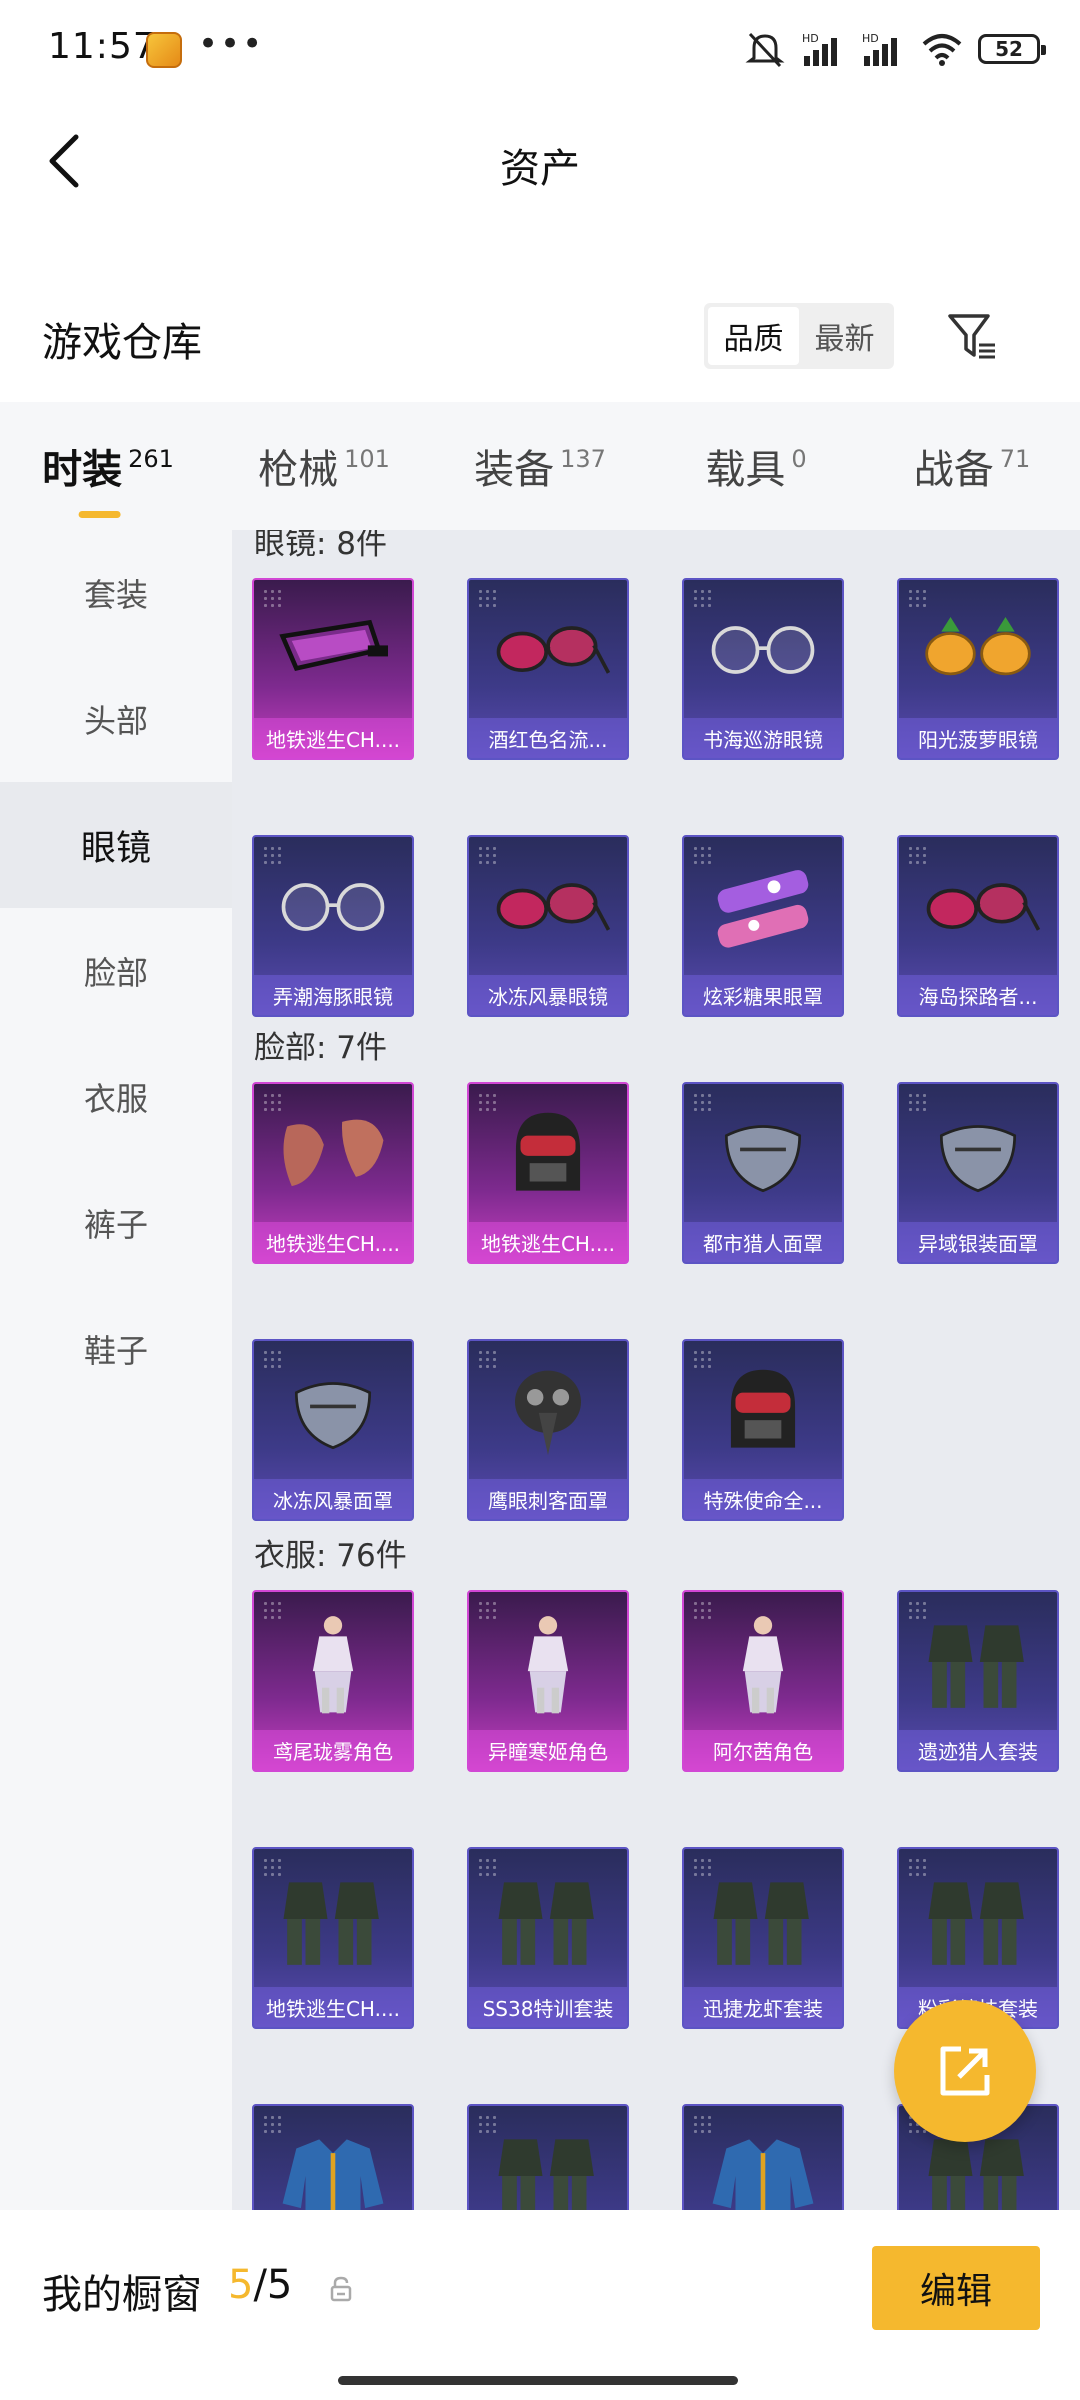 The width and height of the screenshot is (1080, 2400). I want to click on sidebar-item-face: 脸部, so click(116, 971).